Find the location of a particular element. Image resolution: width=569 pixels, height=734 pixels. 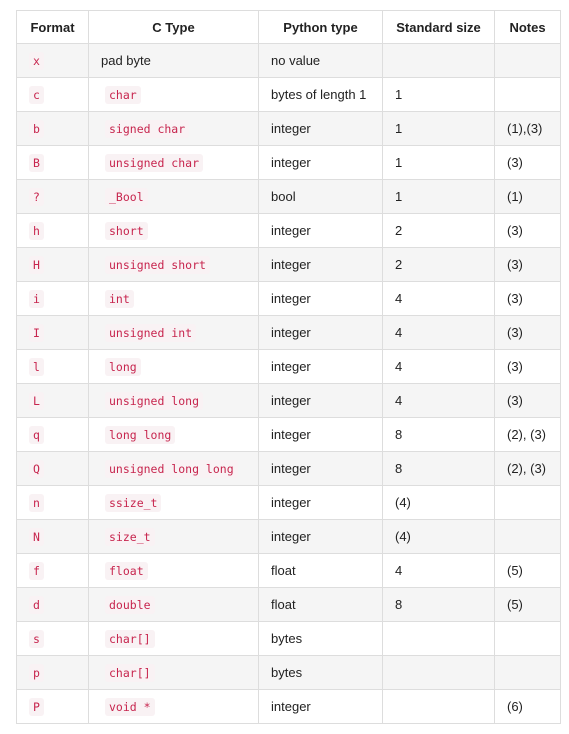

format-code: q is located at coordinates (36, 435).